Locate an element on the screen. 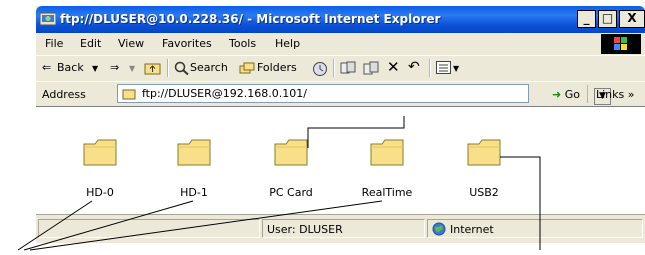 The width and height of the screenshot is (645, 255). forward-button: ⇒ is located at coordinates (114, 67).